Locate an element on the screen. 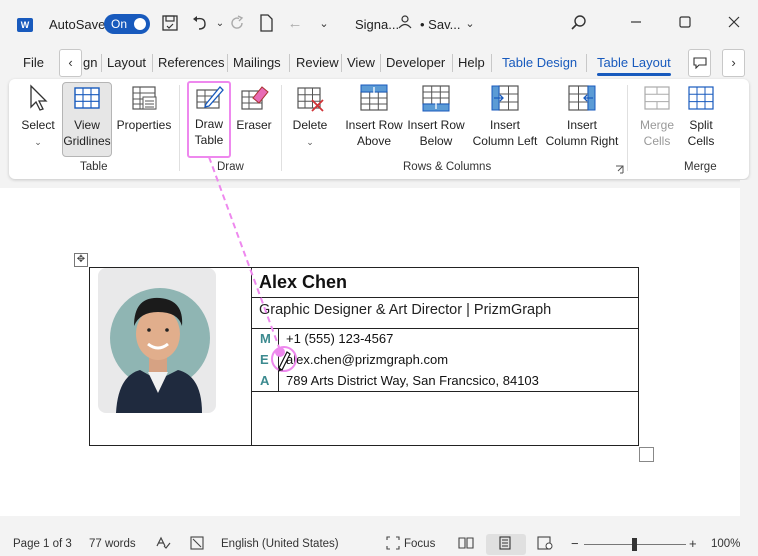  word-count: 77 words is located at coordinates (112, 544).